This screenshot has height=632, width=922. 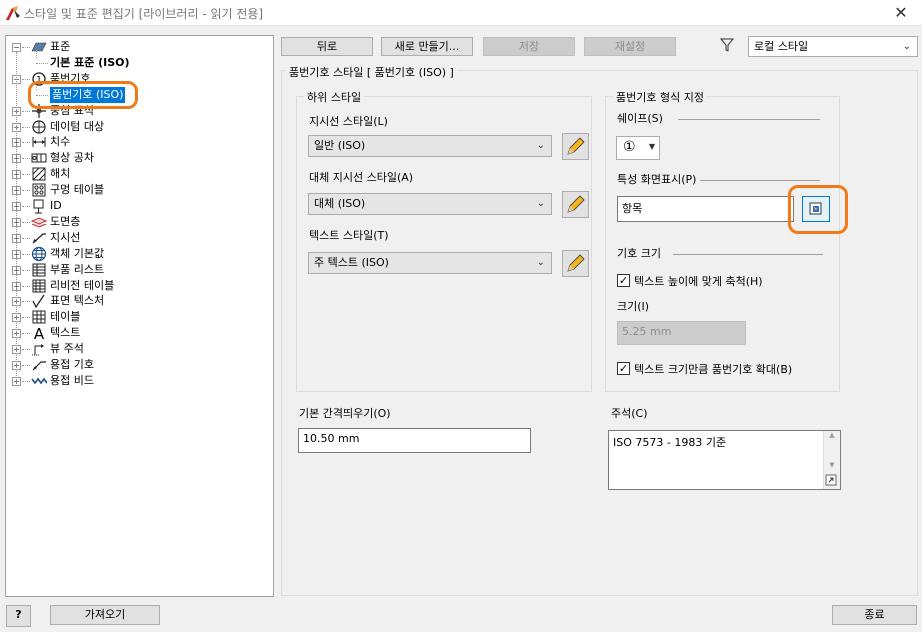 I want to click on standard-icon, so click(x=39, y=47).